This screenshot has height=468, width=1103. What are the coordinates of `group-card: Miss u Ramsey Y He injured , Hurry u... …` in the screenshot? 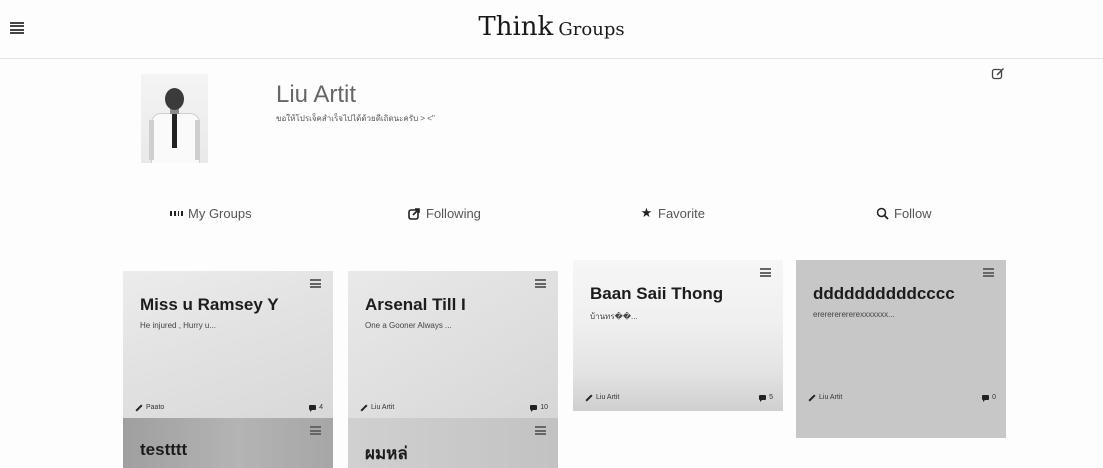 It's located at (228, 346).